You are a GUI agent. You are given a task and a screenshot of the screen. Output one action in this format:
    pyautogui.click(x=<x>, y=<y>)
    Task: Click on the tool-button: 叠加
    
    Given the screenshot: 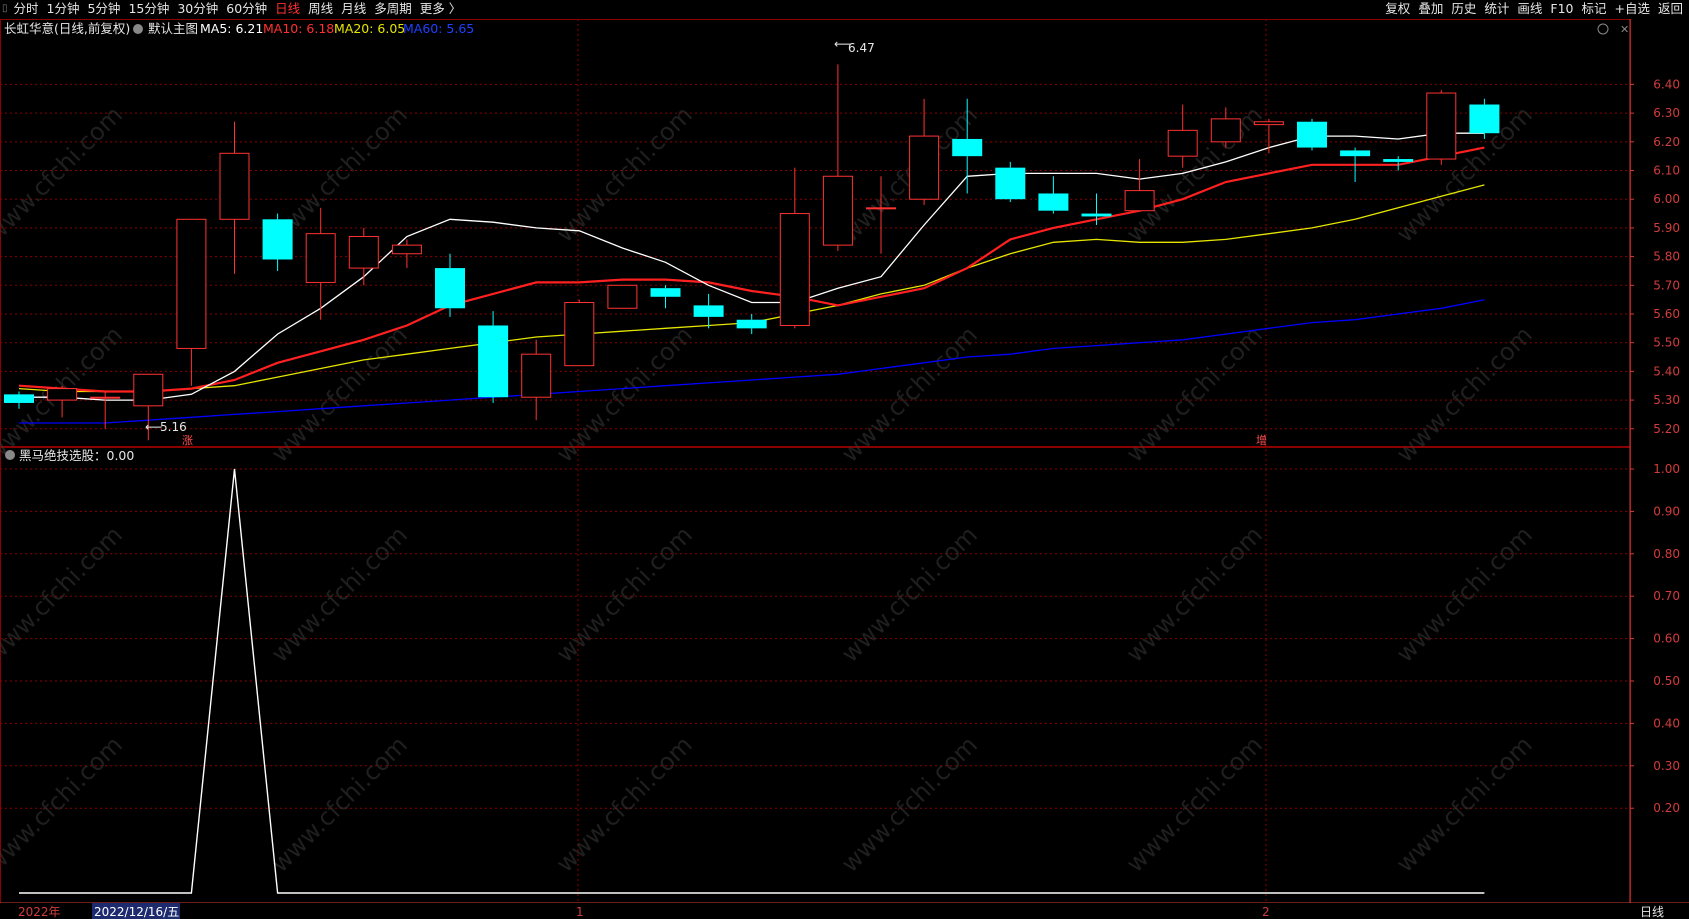 What is the action you would take?
    pyautogui.click(x=1430, y=9)
    